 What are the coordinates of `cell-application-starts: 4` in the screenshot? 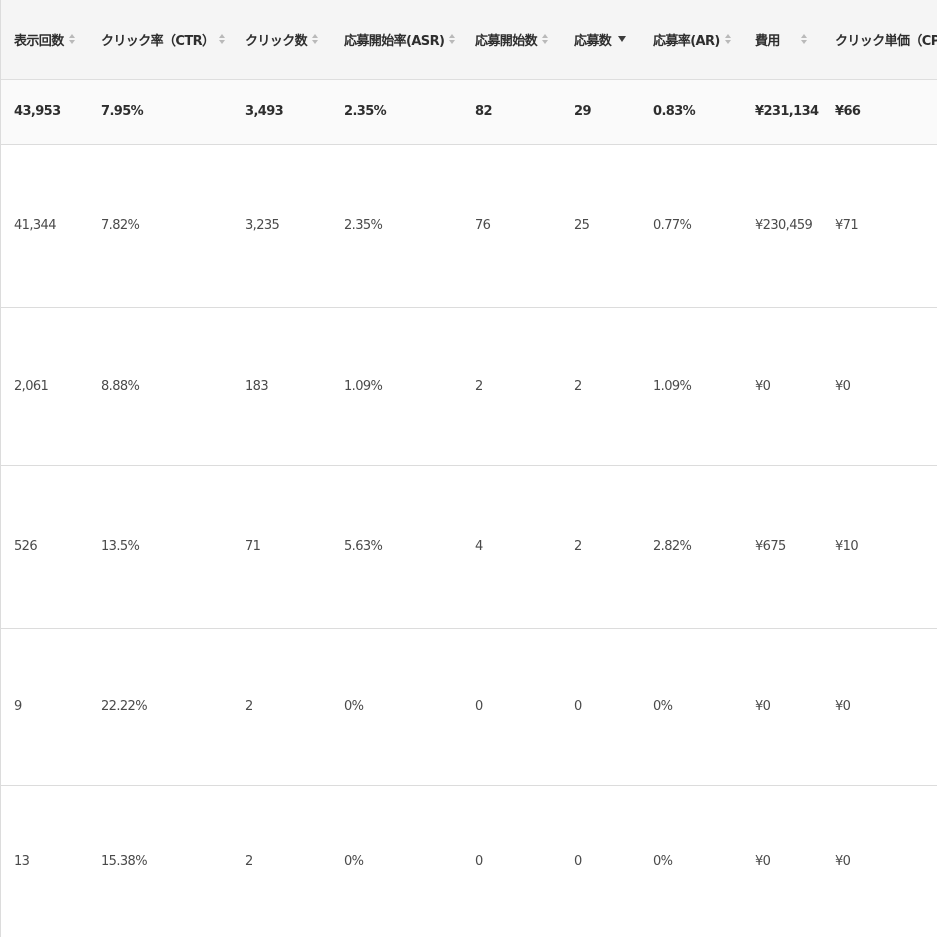 It's located at (511, 547).